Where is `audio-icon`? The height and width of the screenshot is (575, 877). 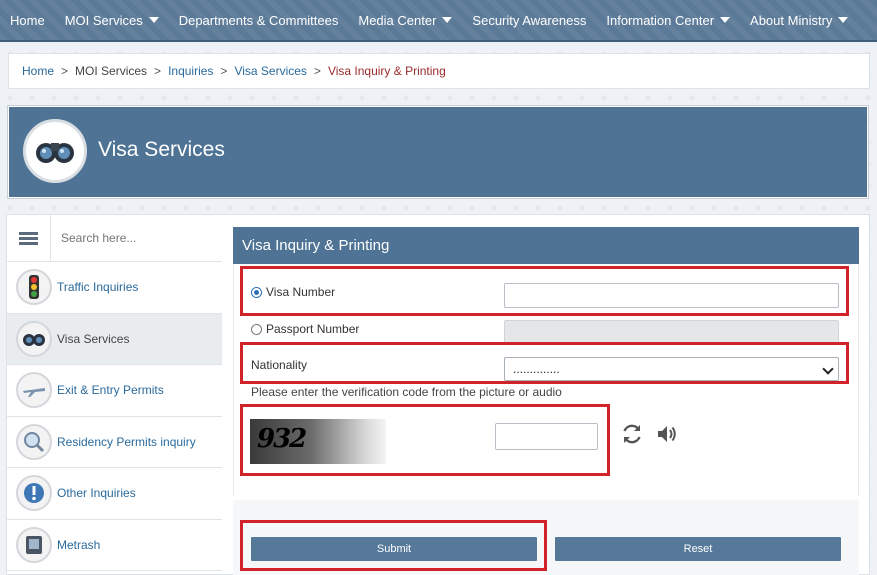 audio-icon is located at coordinates (667, 434).